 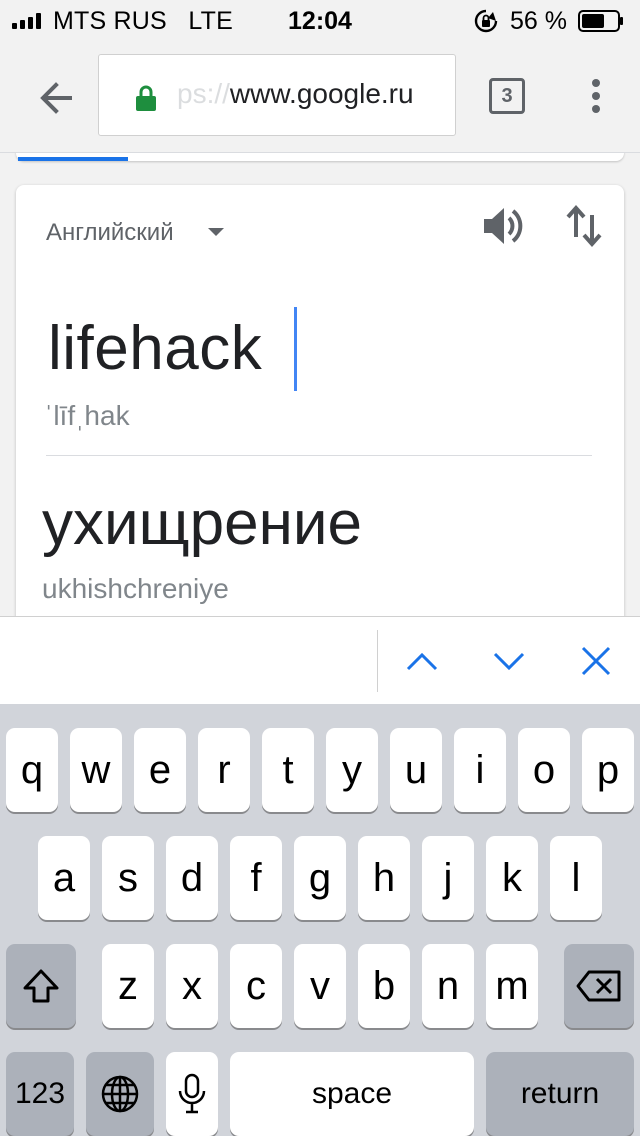 I want to click on shift-icon, so click(x=41, y=986).